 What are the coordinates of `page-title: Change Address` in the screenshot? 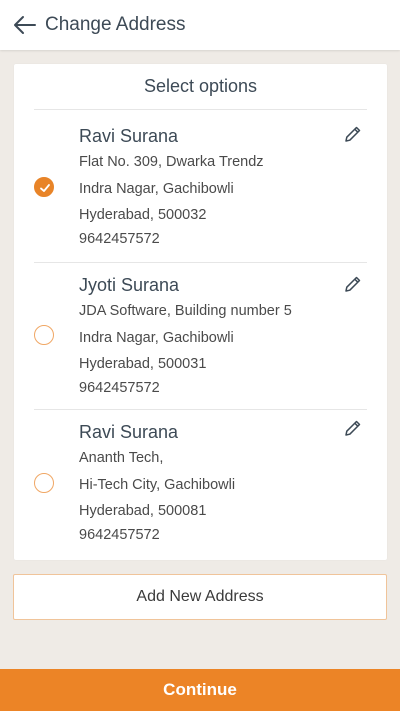 It's located at (115, 24).